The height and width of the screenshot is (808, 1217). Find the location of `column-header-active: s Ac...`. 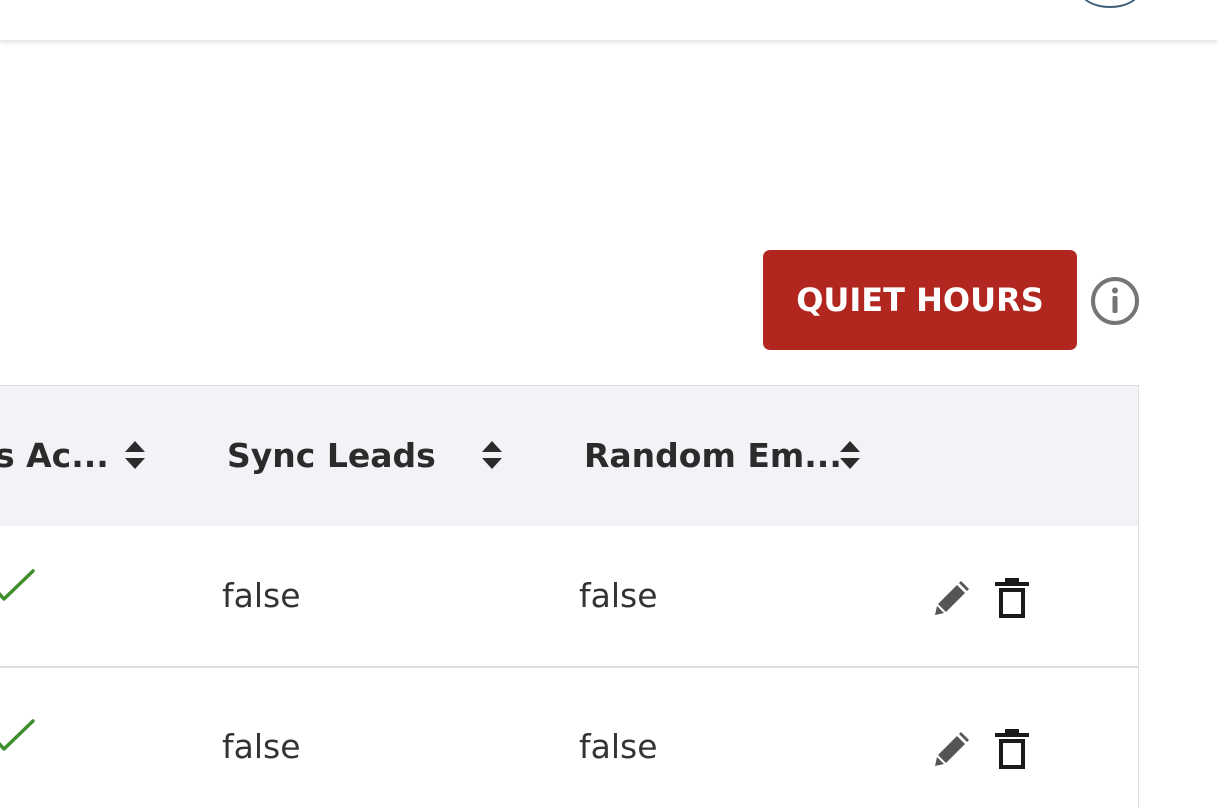

column-header-active: s Ac... is located at coordinates (54, 455).